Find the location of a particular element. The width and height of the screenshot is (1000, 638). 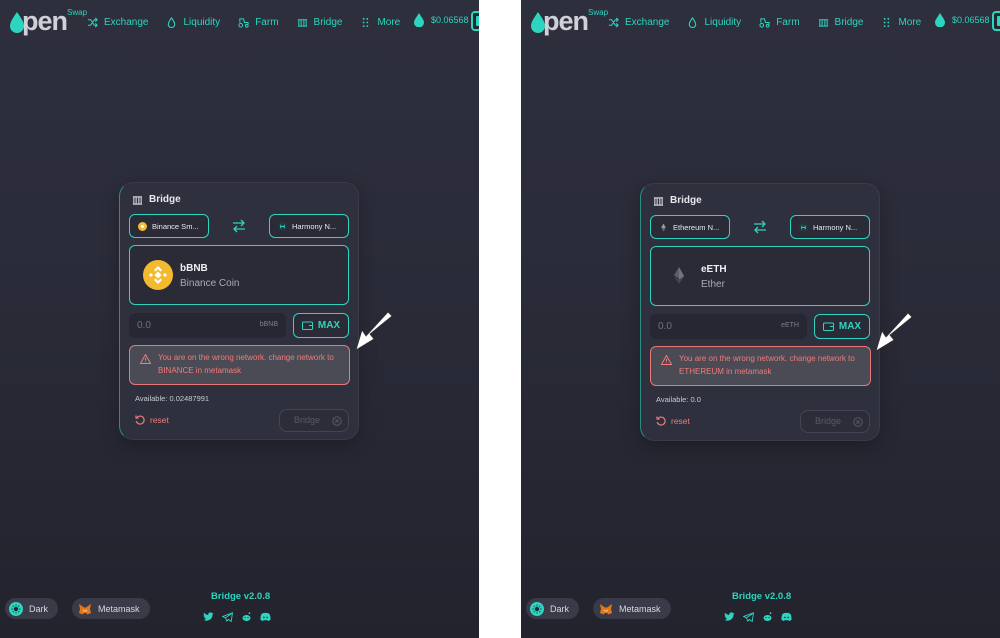

binance-icon is located at coordinates (142, 226).